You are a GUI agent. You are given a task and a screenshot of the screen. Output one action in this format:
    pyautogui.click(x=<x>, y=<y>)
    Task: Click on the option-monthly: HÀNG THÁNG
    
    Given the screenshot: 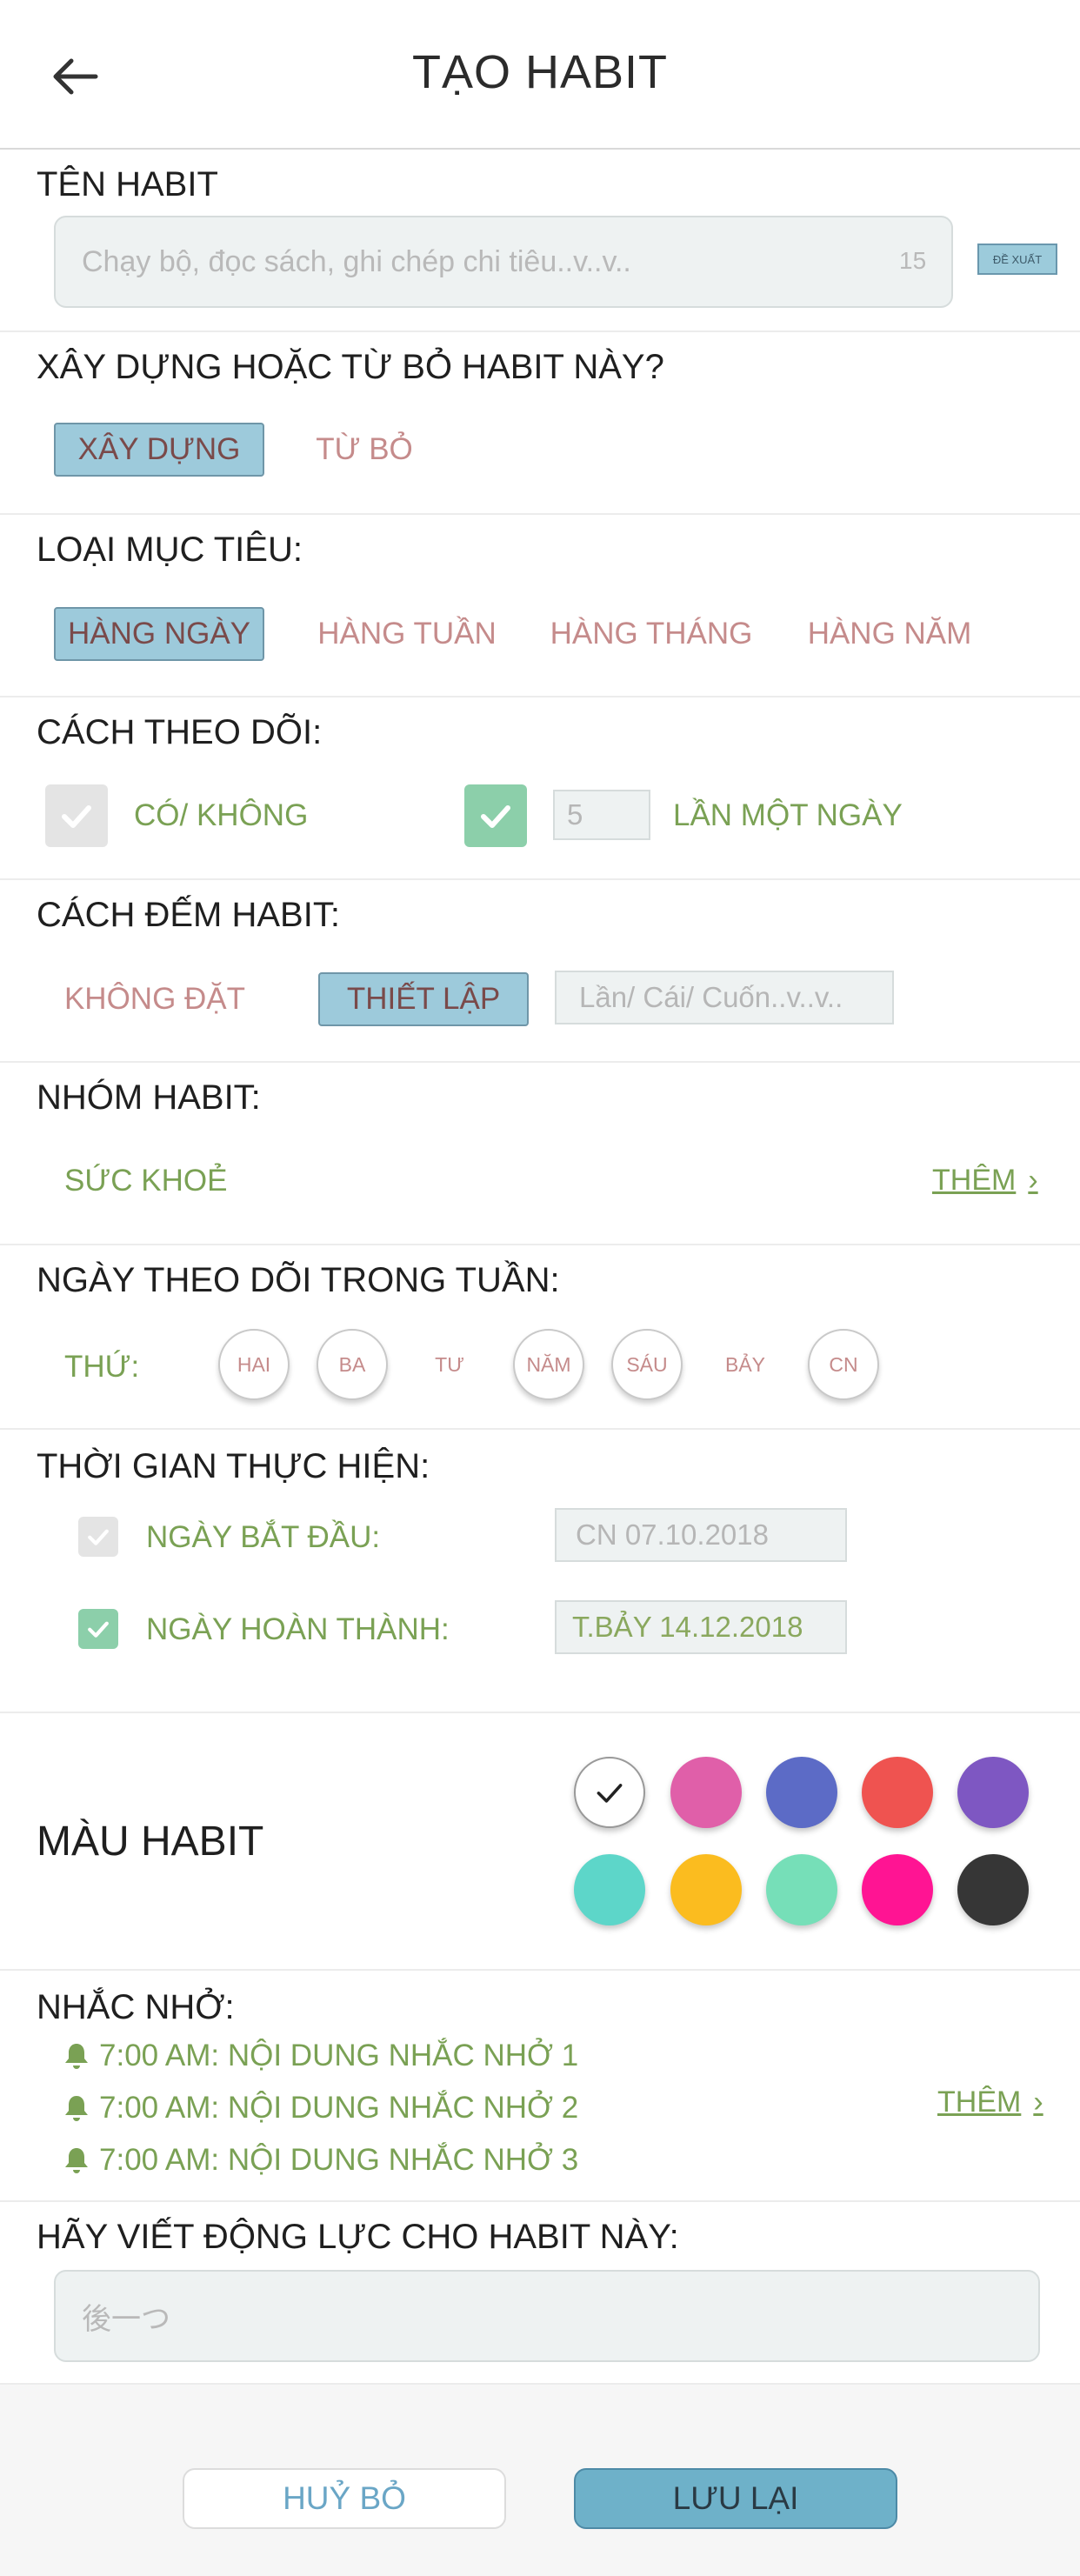 What is the action you would take?
    pyautogui.click(x=651, y=634)
    